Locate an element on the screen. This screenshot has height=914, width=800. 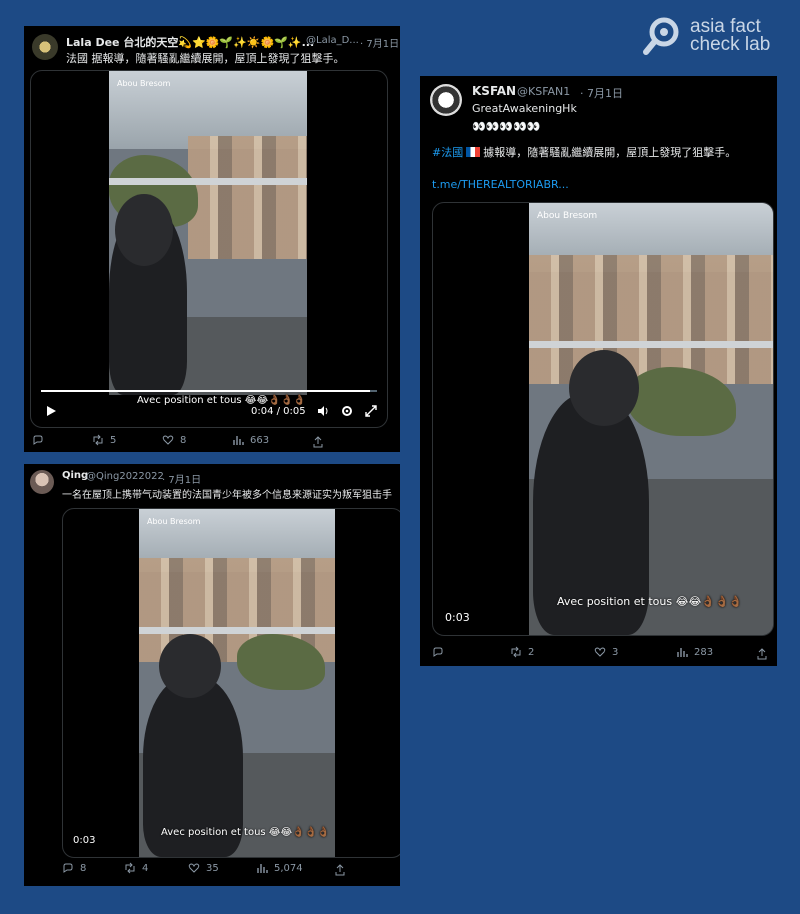
tweet-actions: 5 8 663 is located at coordinates (212, 443).